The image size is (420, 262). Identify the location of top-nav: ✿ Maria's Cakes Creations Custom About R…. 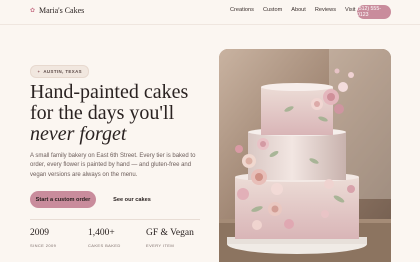
(210, 12).